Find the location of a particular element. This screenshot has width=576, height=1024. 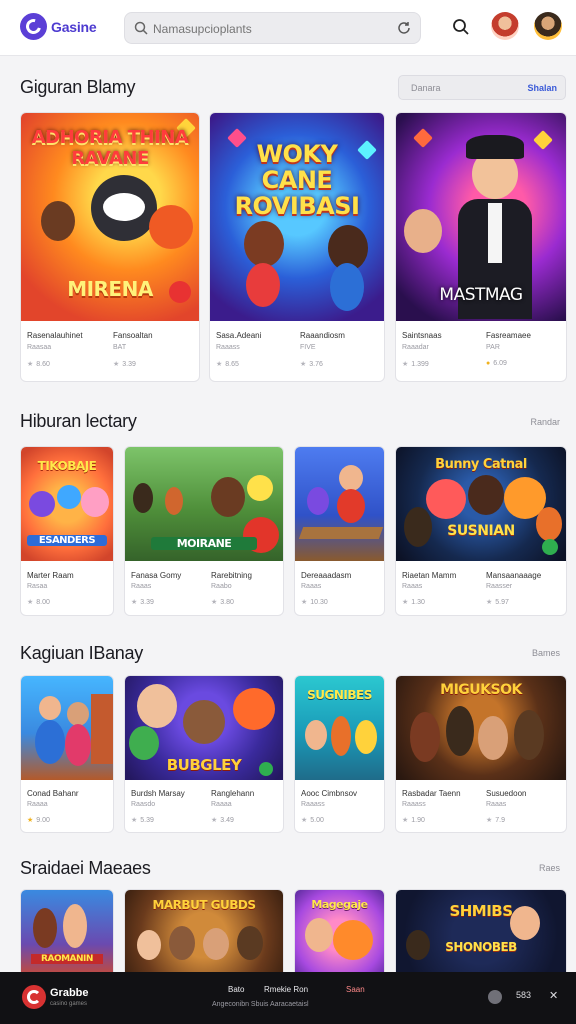

game-card: SHMIBS SHONOBEB is located at coordinates (481, 934).